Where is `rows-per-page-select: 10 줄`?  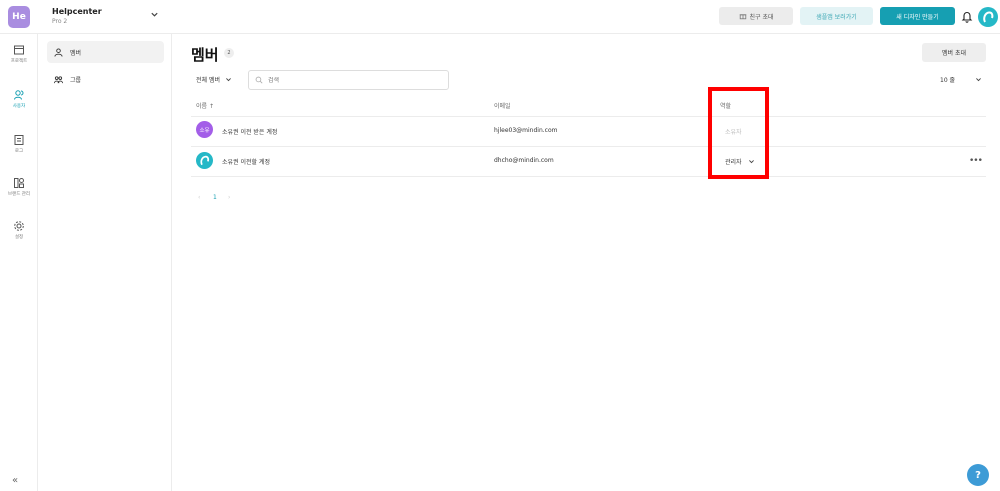 rows-per-page-select: 10 줄 is located at coordinates (947, 79).